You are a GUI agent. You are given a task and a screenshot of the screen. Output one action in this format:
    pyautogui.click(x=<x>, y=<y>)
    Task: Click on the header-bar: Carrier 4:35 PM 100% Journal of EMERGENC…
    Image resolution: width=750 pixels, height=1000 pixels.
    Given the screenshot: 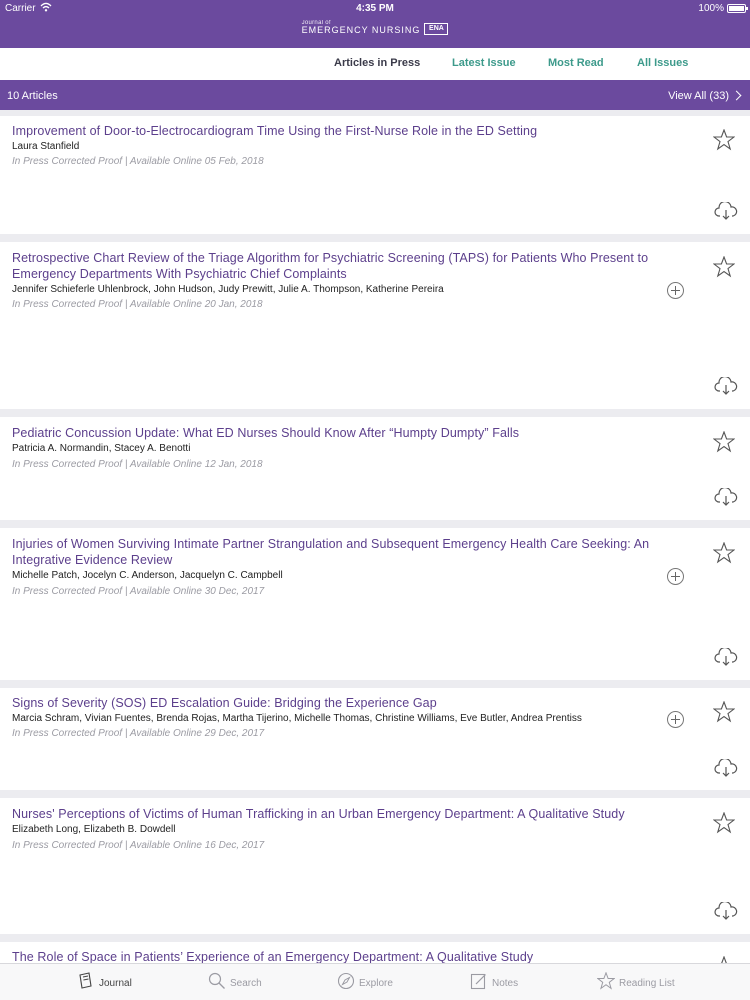 What is the action you would take?
    pyautogui.click(x=375, y=24)
    